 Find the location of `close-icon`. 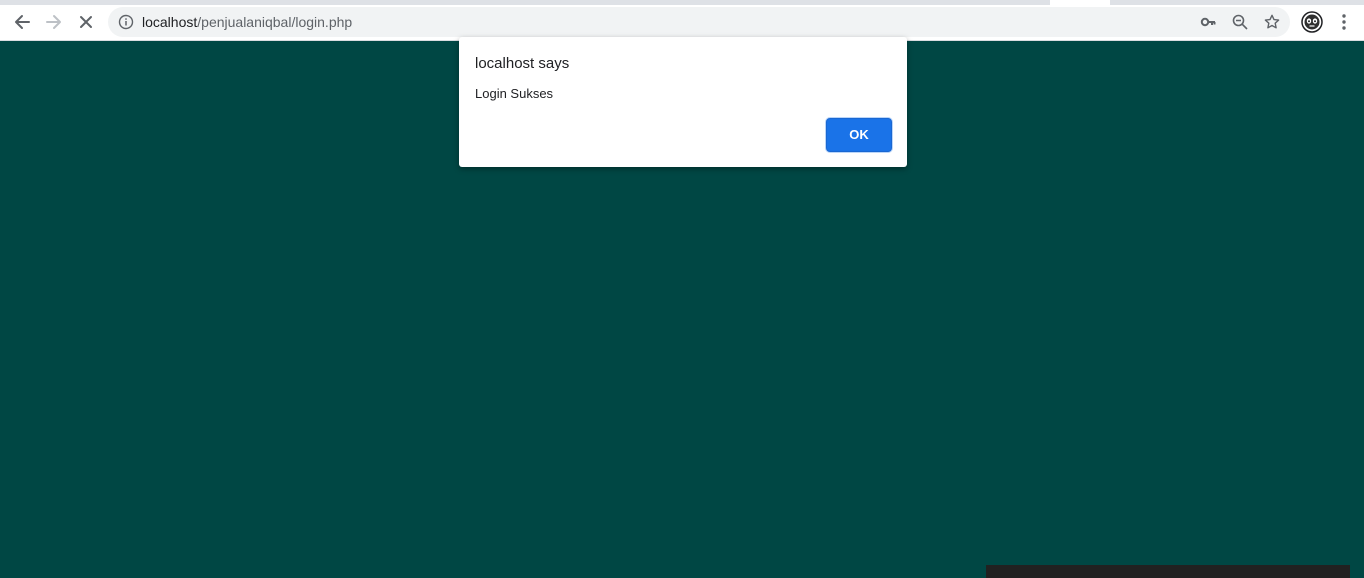

close-icon is located at coordinates (86, 22).